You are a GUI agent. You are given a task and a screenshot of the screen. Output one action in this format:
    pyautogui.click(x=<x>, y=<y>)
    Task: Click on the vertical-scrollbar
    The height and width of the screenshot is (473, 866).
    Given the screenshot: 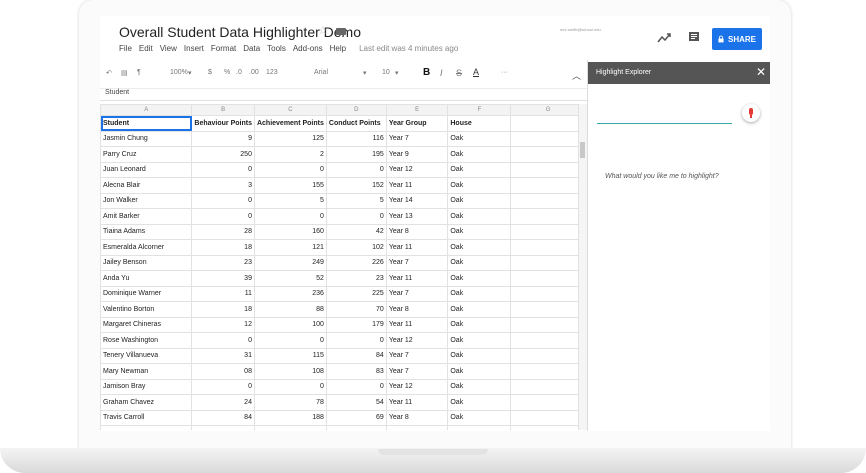 What is the action you would take?
    pyautogui.click(x=582, y=267)
    